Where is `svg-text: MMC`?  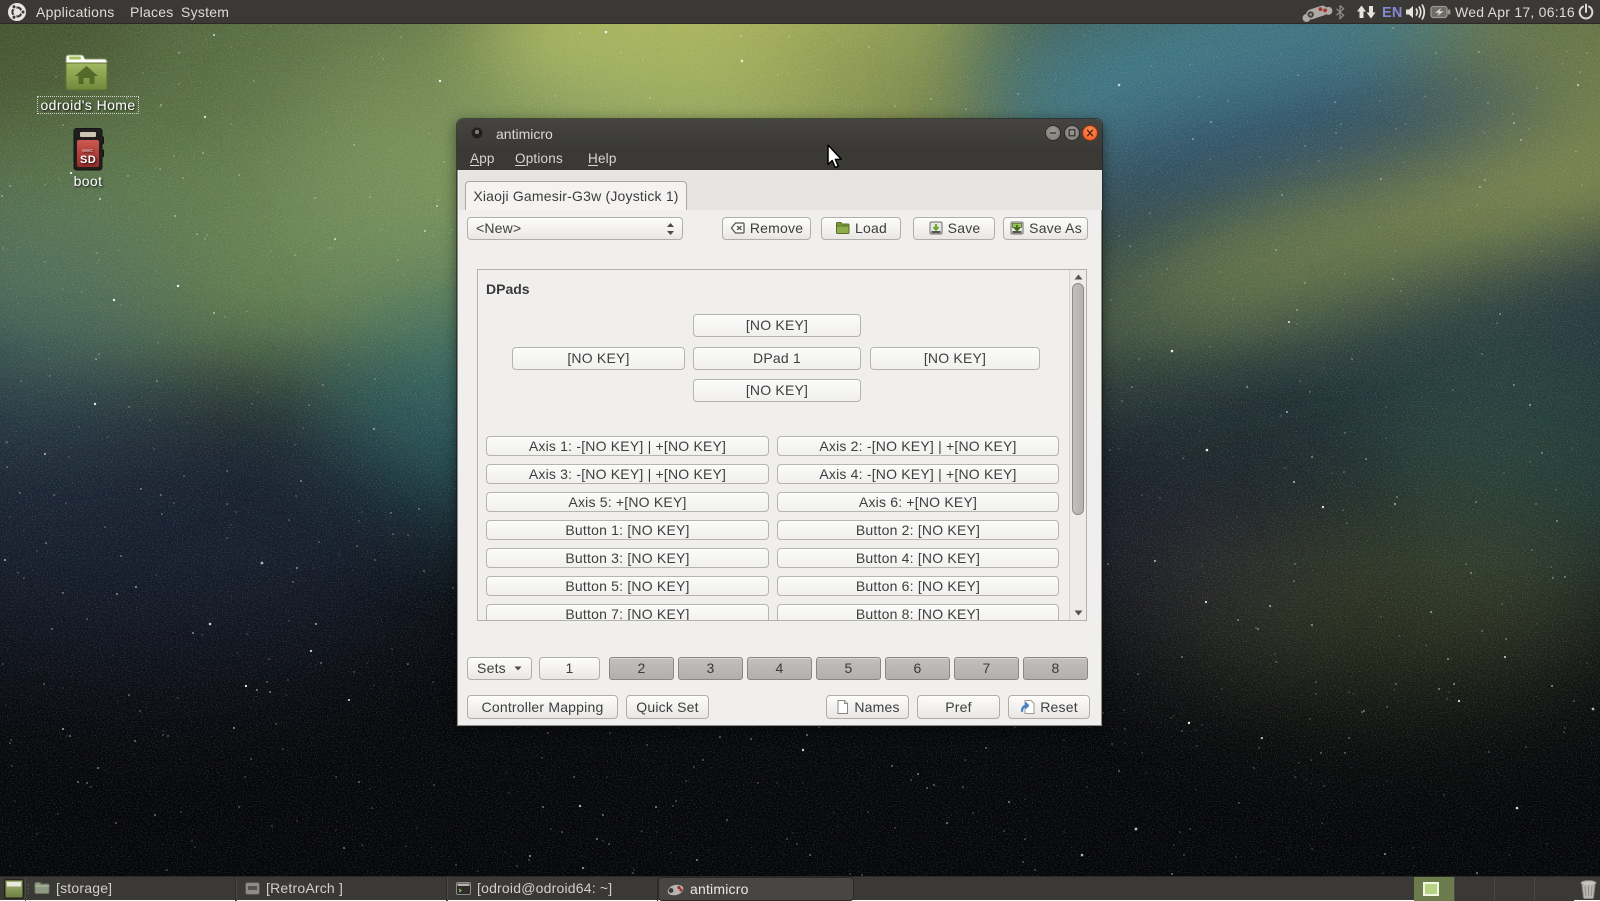 svg-text: MMC is located at coordinates (87, 150).